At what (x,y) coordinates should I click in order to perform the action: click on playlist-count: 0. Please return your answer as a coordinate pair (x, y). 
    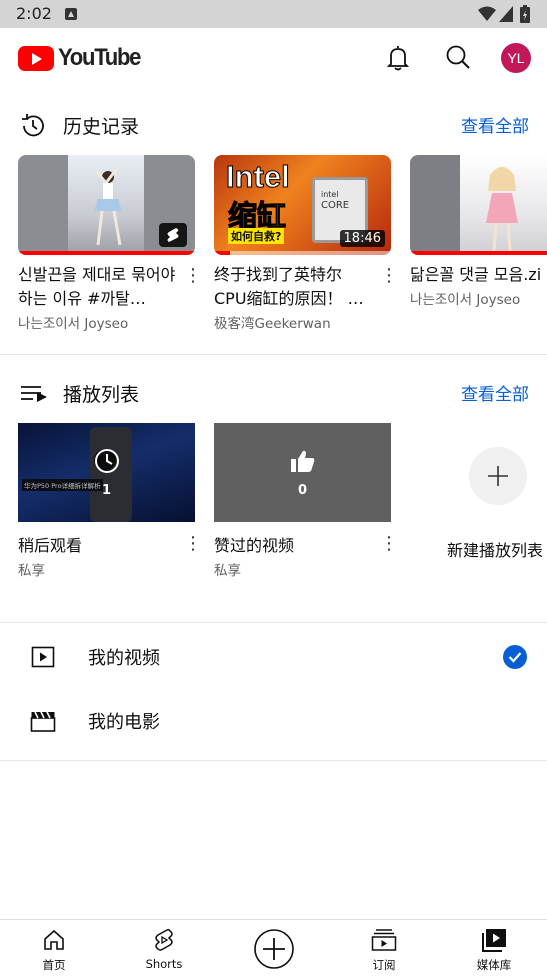
    Looking at the image, I should click on (302, 490).